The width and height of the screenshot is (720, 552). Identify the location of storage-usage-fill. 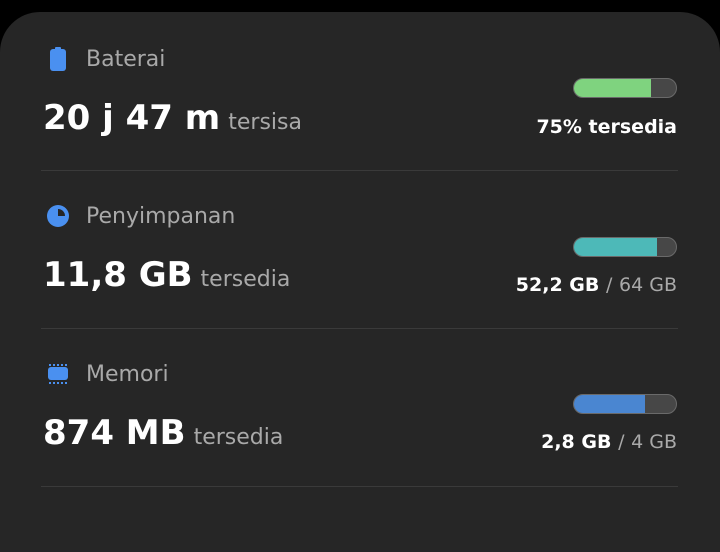
(616, 247).